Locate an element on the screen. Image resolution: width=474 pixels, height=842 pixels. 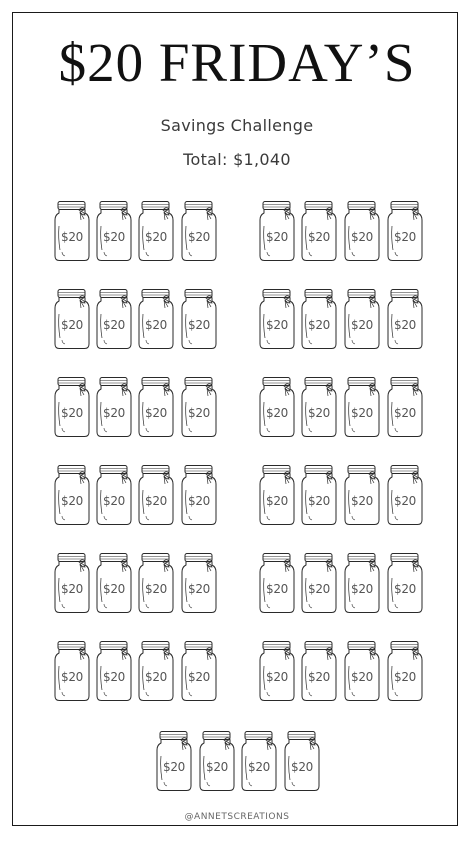
savings-jar-48: $20 is located at coordinates (405, 671).